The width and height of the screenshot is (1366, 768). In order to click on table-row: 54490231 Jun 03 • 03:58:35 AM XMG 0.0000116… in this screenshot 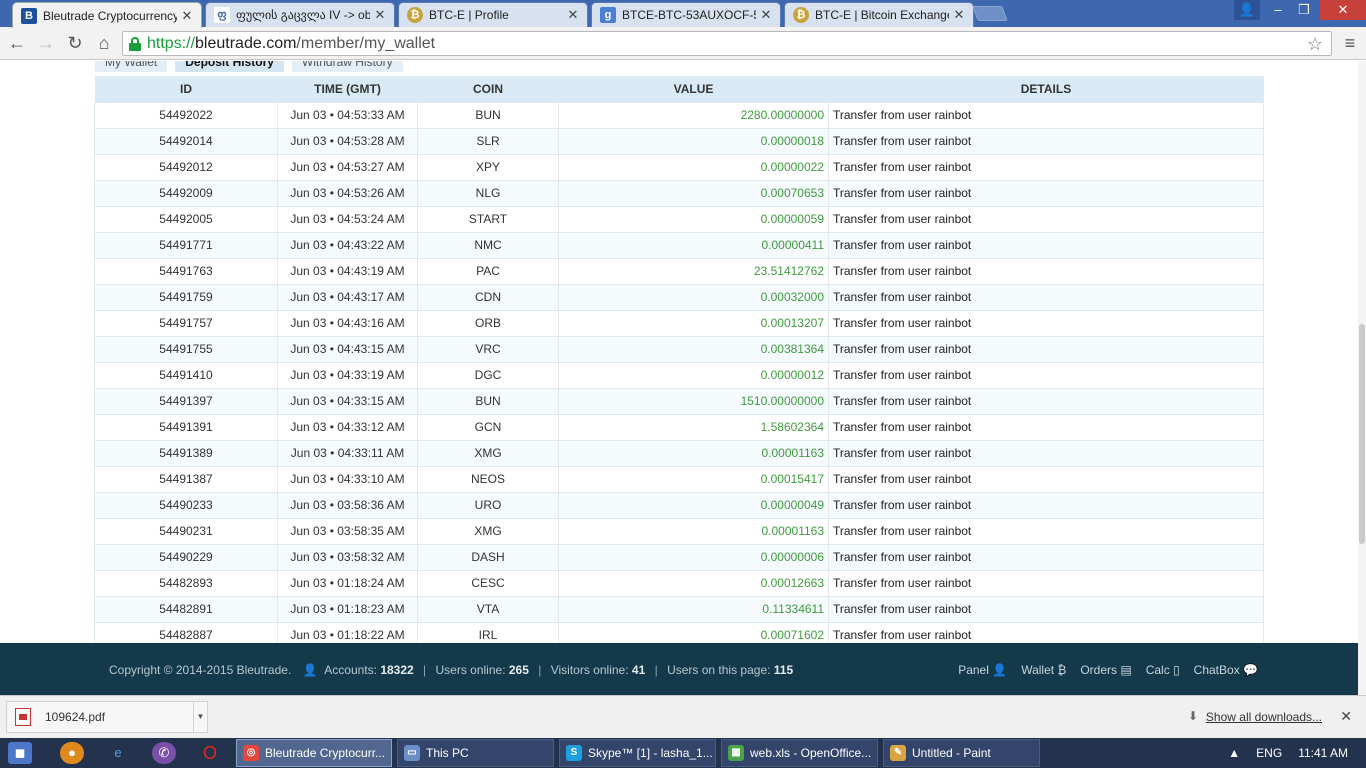, I will do `click(679, 530)`.